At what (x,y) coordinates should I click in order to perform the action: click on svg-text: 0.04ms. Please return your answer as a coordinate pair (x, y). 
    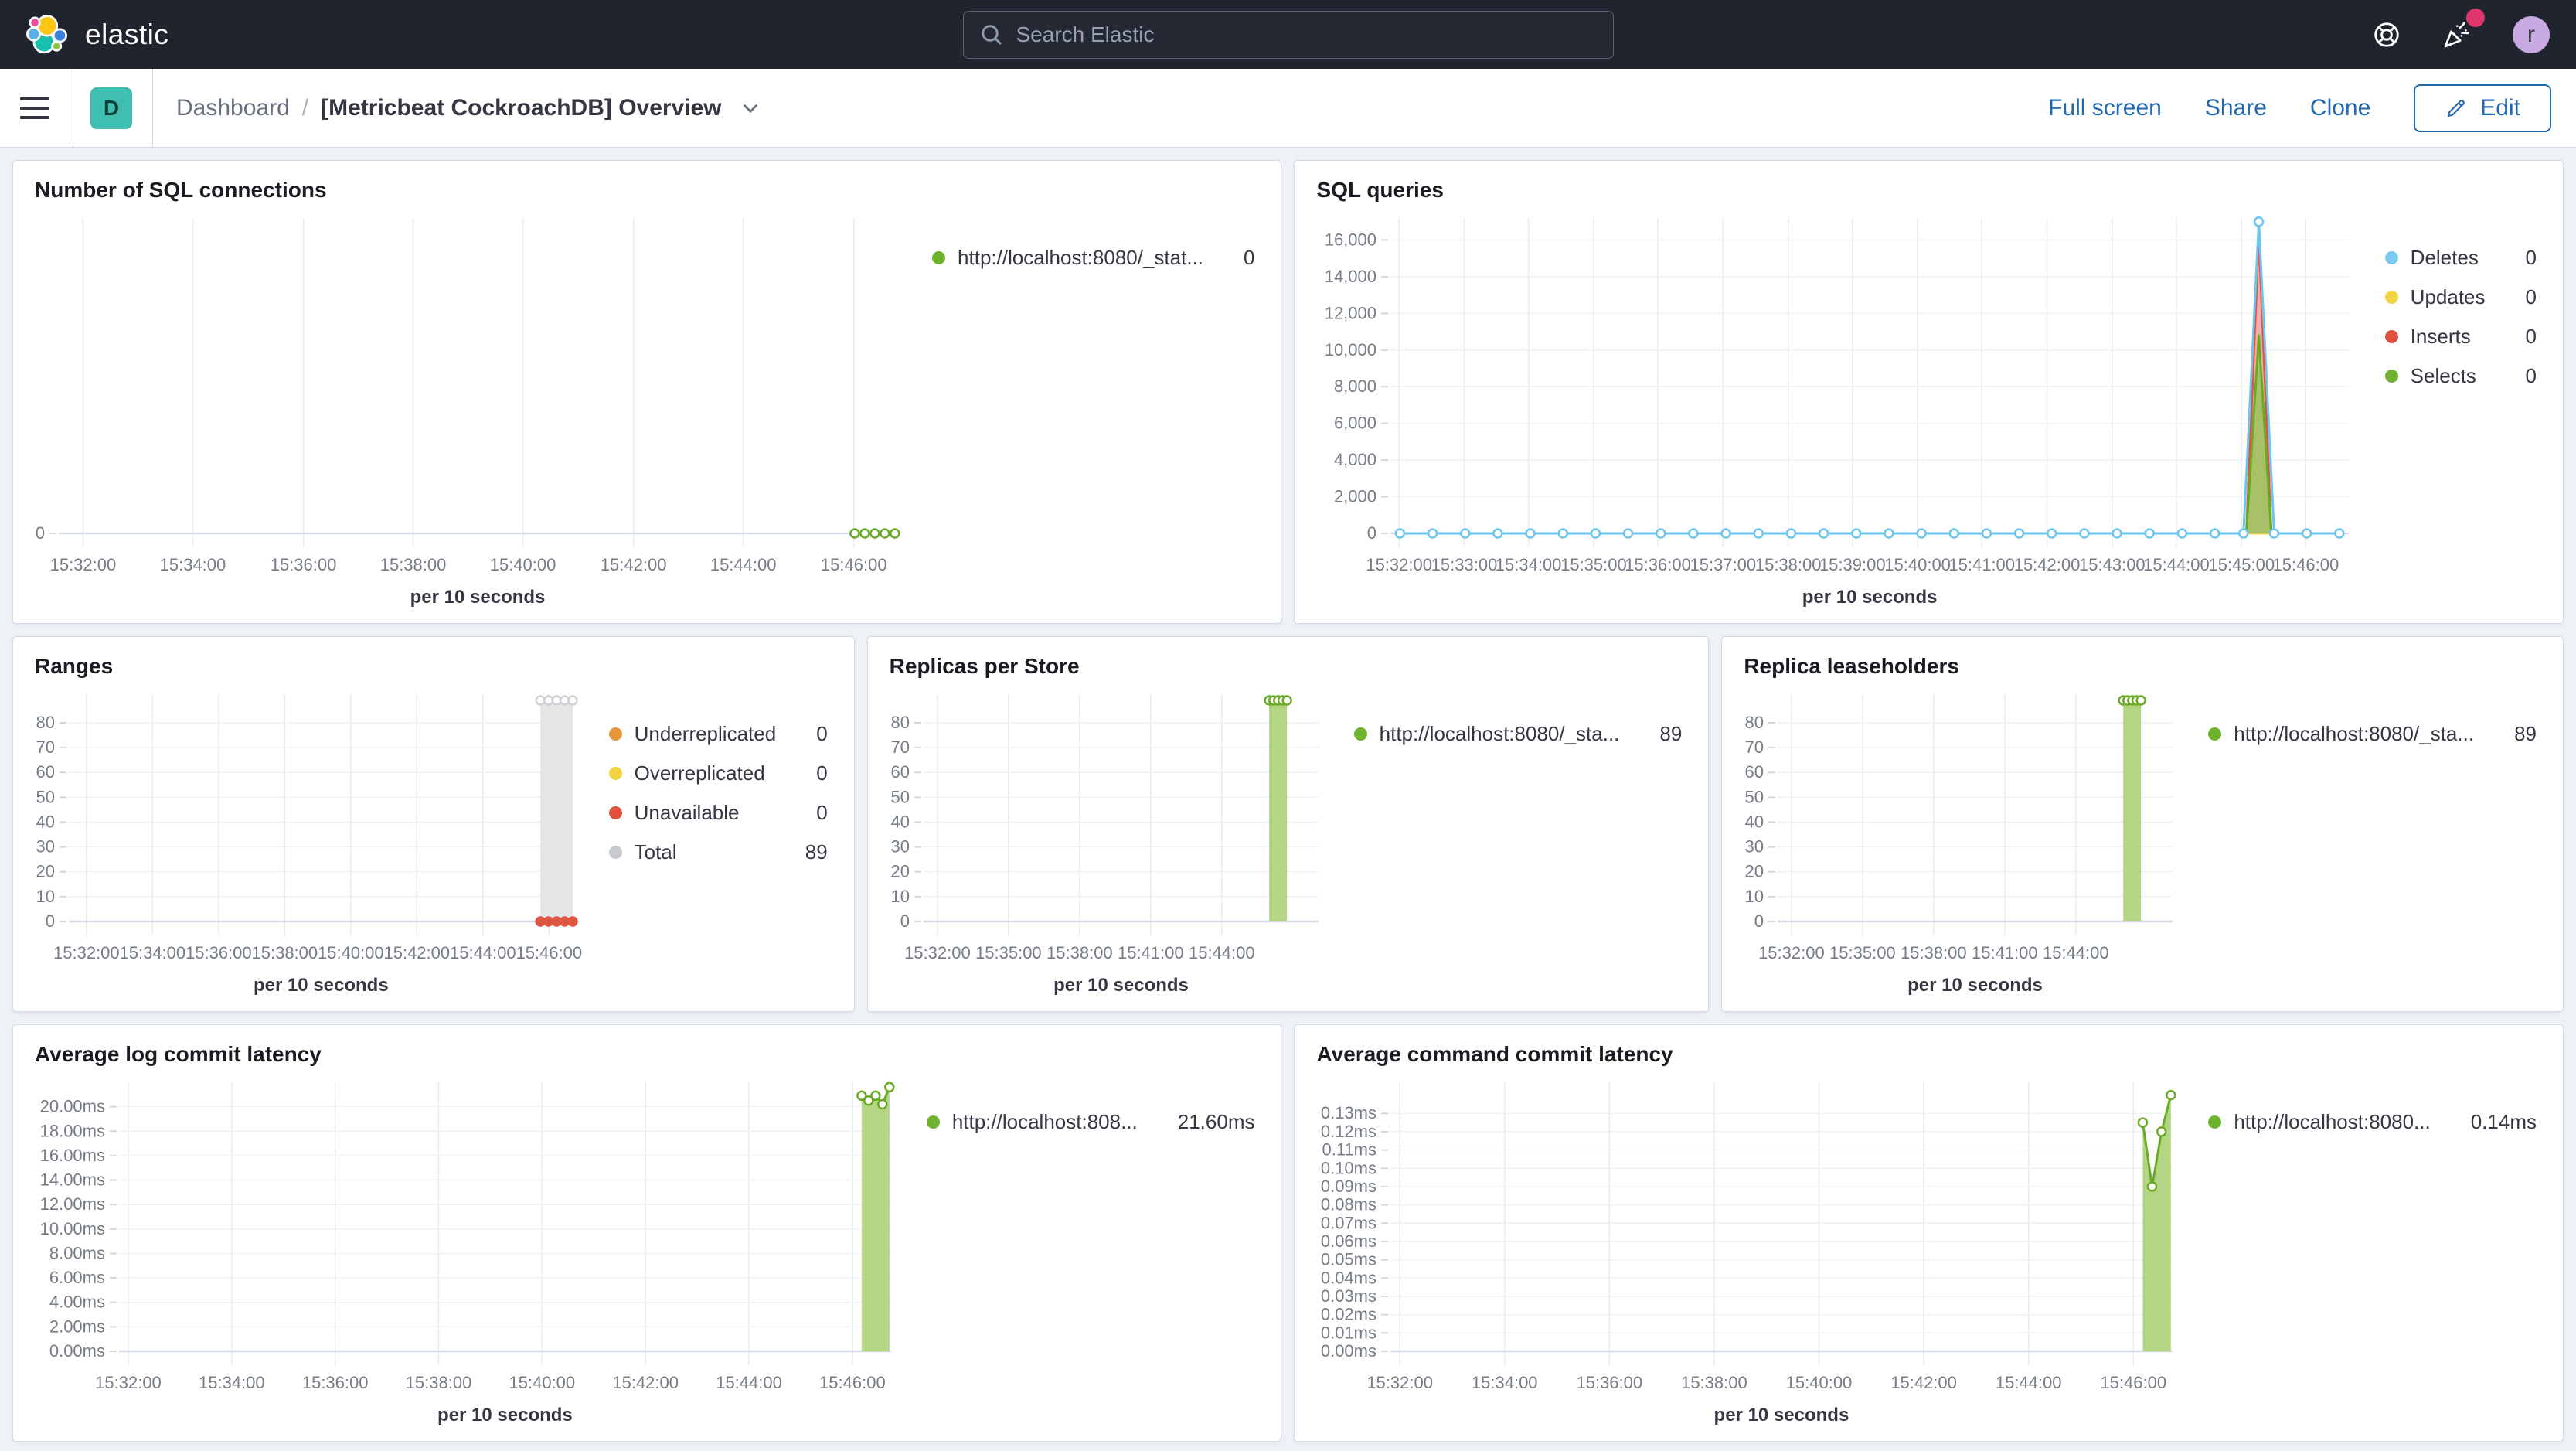
    Looking at the image, I should click on (1348, 1277).